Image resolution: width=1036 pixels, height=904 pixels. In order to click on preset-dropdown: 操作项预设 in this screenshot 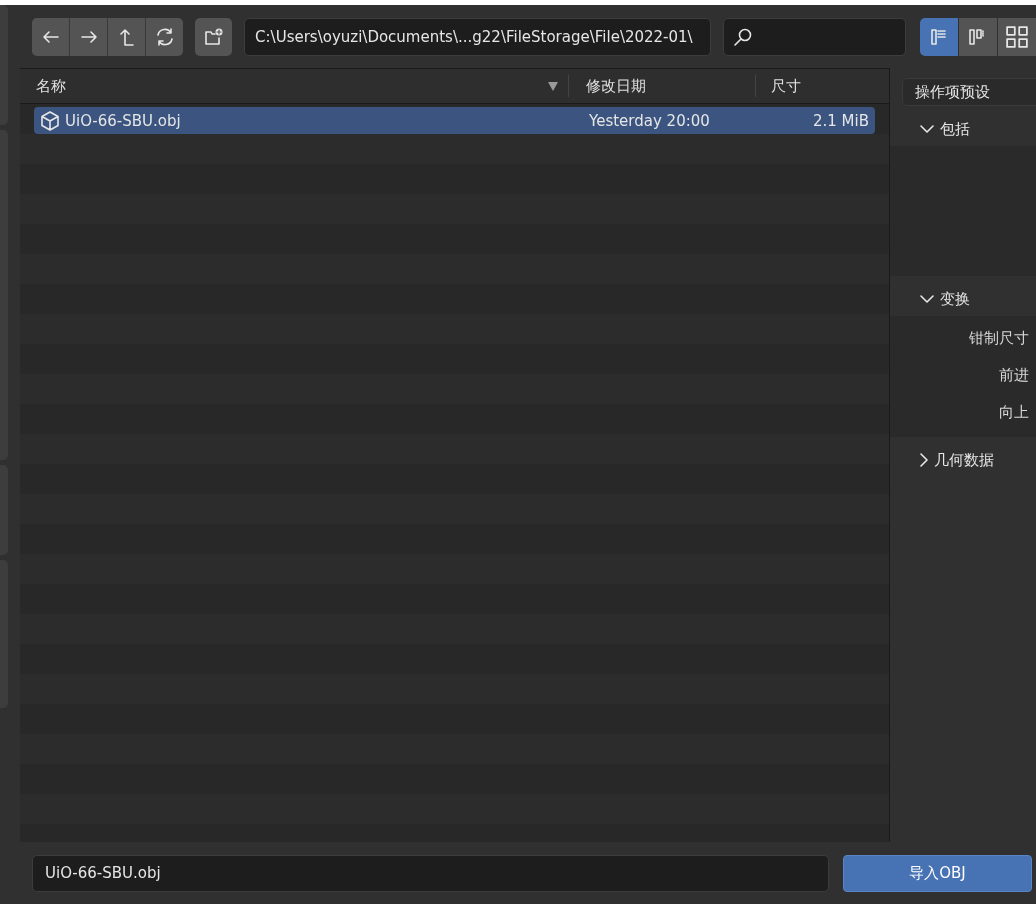, I will do `click(969, 92)`.